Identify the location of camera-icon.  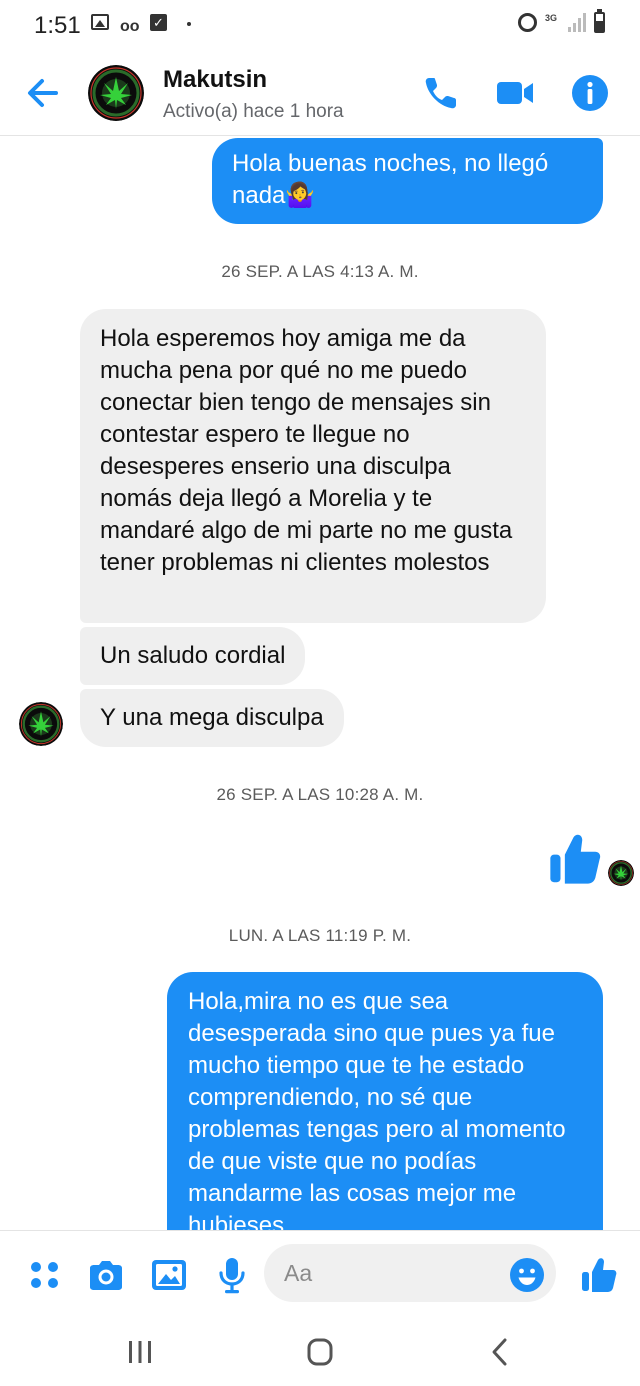
(106, 1275).